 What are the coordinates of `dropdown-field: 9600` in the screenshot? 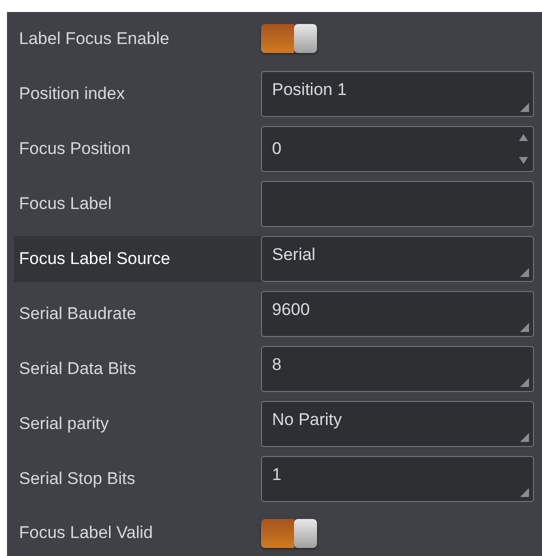 It's located at (397, 313).